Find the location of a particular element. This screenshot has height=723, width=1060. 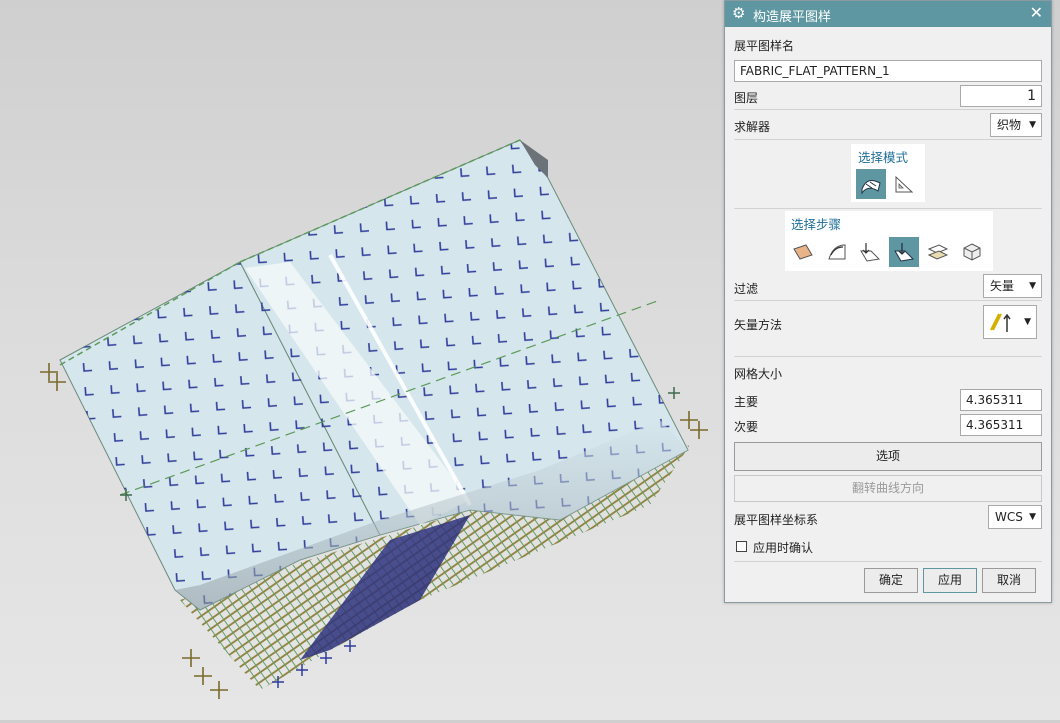

triangle-mode-button is located at coordinates (904, 184).